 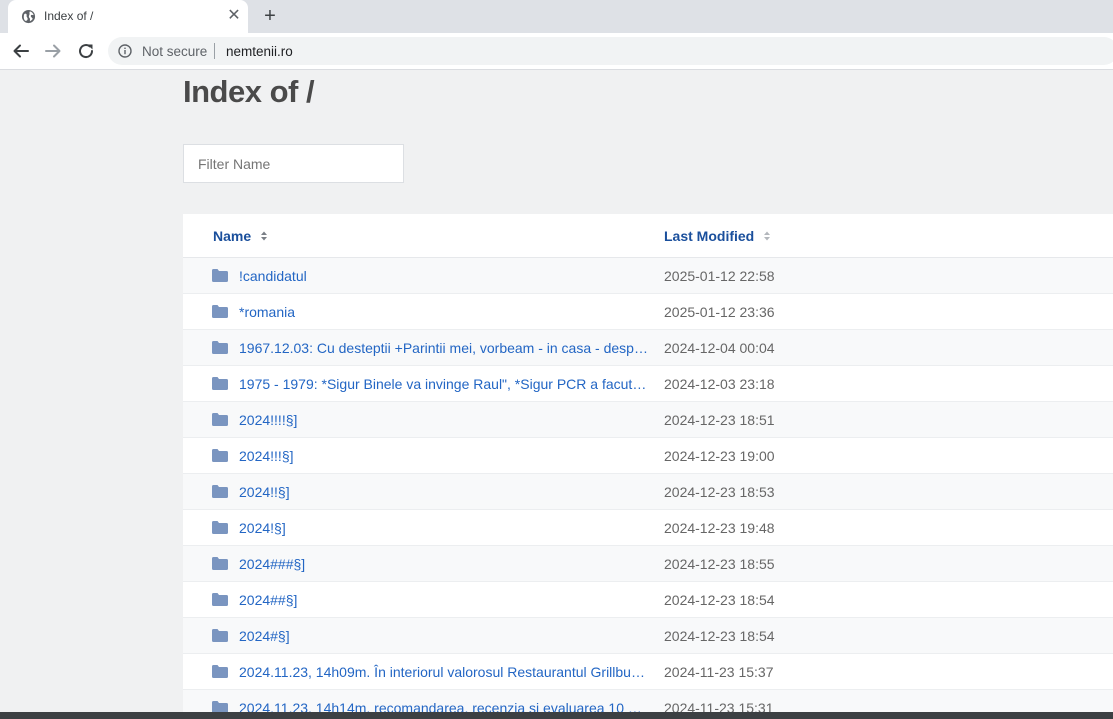 I want to click on reload-icon, so click(x=86, y=51).